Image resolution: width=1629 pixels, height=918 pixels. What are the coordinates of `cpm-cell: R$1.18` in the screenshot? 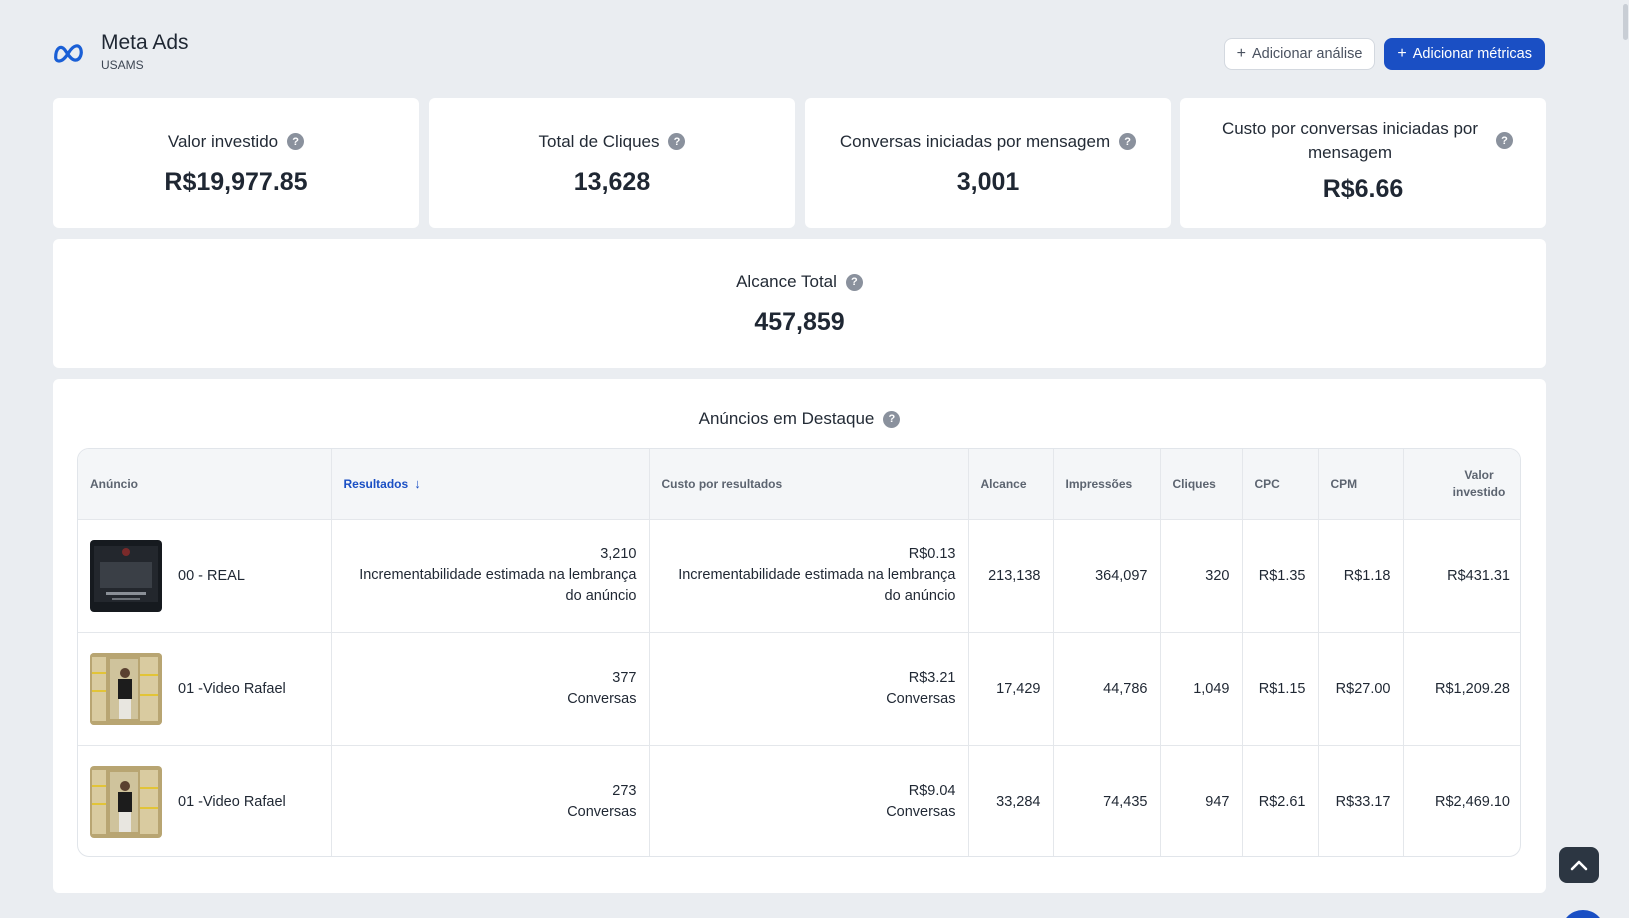 It's located at (1361, 576).